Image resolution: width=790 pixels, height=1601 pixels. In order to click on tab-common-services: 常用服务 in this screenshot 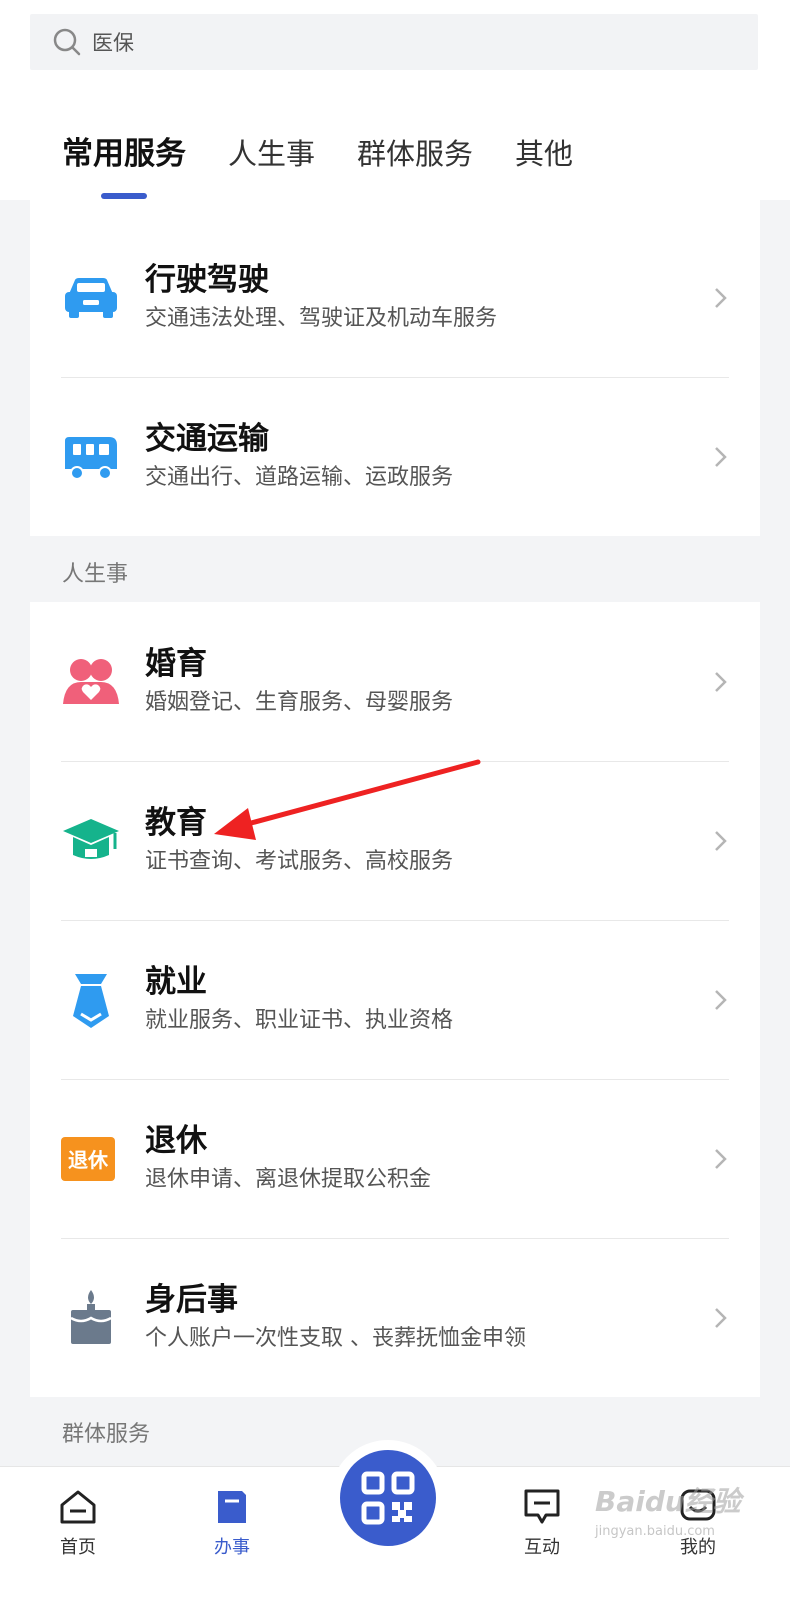, I will do `click(124, 150)`.